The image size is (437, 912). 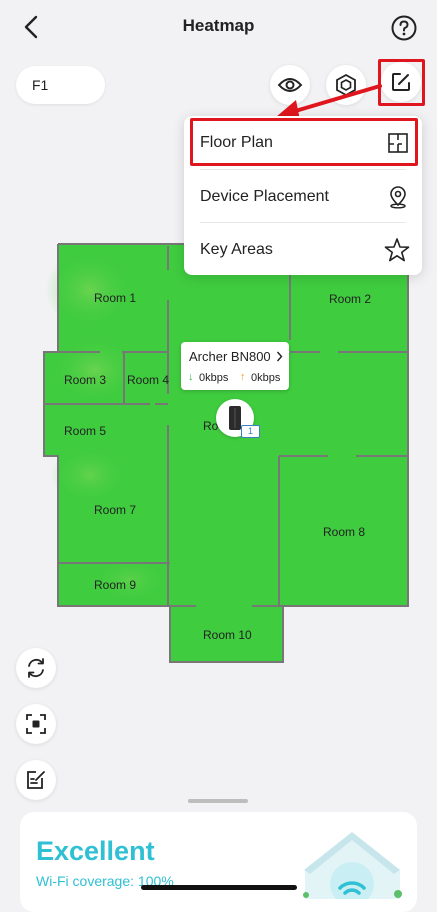 I want to click on menu-item-key-areas: Key Areas, so click(x=303, y=249).